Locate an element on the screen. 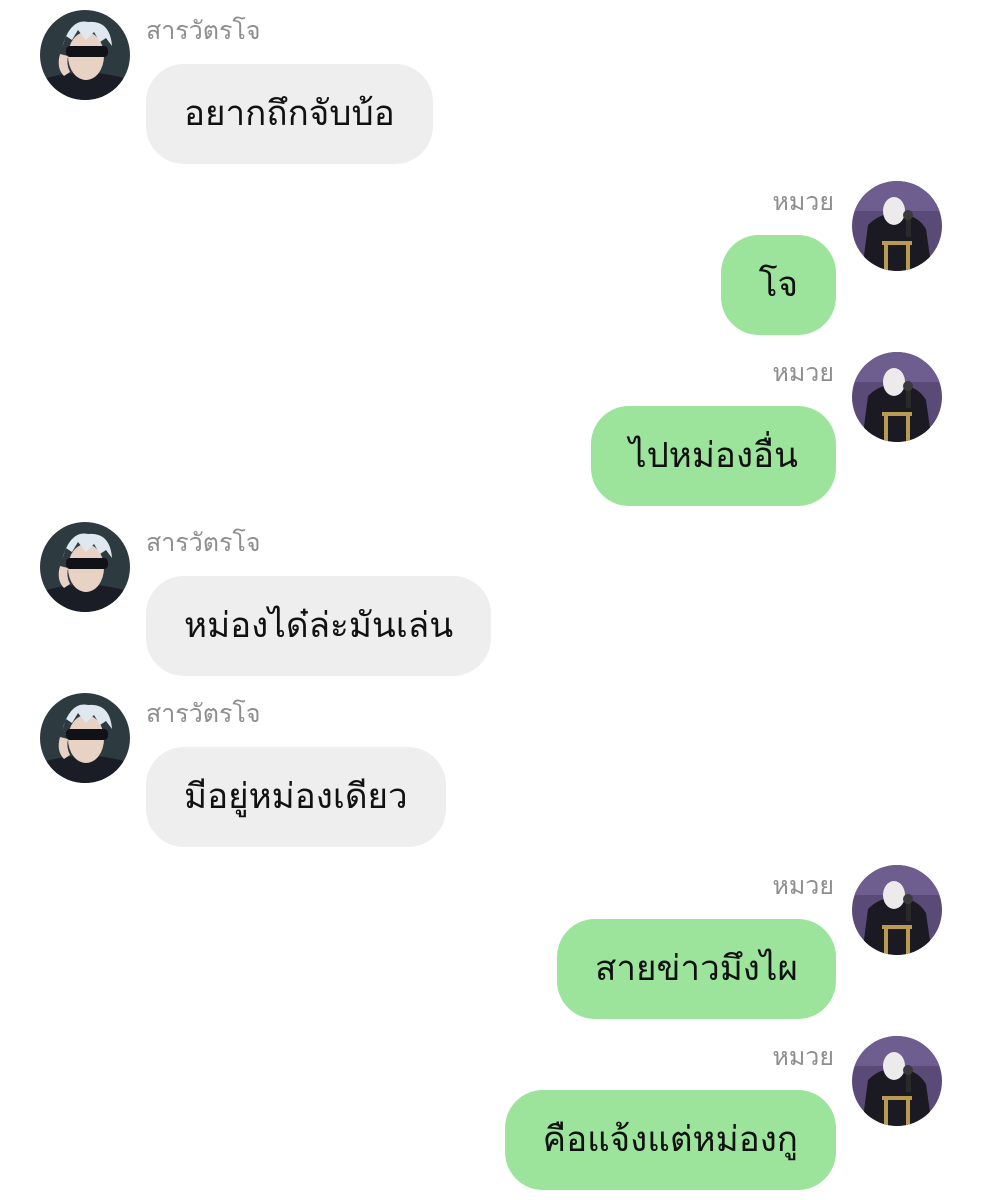 This screenshot has height=1200, width=982. message-bubble: สายข่าวมึงไผ is located at coordinates (696, 969).